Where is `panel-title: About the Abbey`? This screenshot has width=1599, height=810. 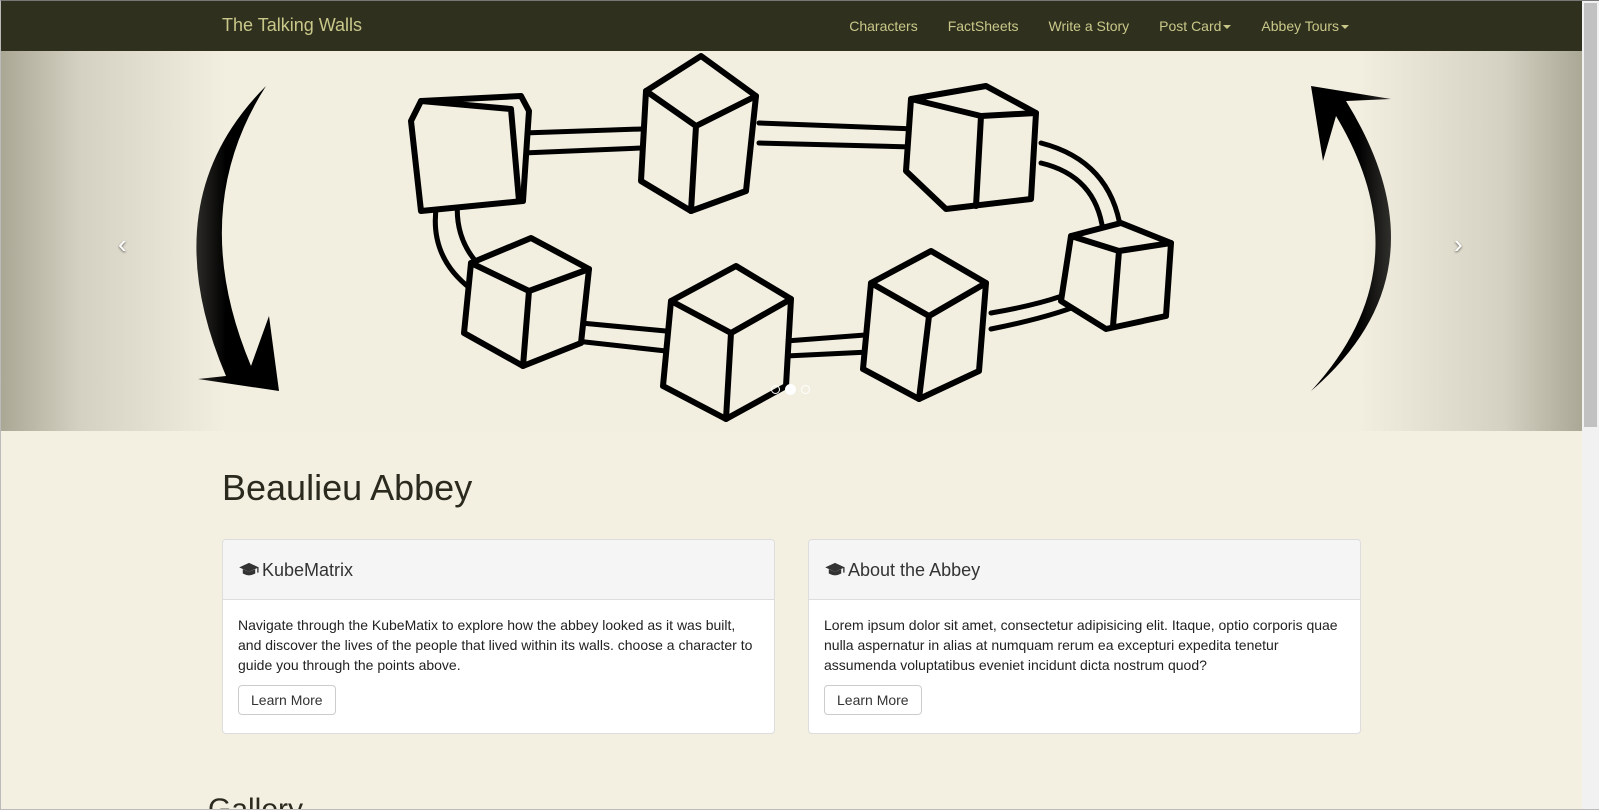
panel-title: About the Abbey is located at coordinates (914, 569).